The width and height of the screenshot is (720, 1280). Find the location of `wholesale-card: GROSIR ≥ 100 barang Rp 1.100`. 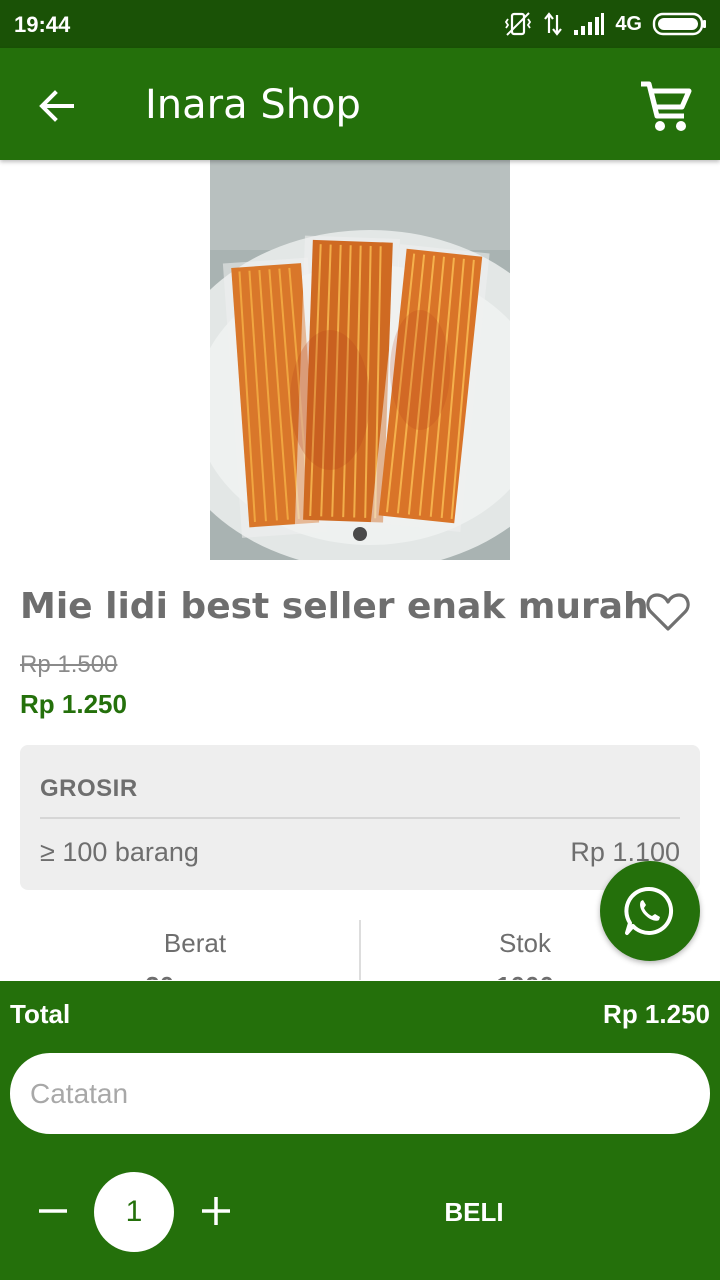

wholesale-card: GROSIR ≥ 100 barang Rp 1.100 is located at coordinates (360, 817).